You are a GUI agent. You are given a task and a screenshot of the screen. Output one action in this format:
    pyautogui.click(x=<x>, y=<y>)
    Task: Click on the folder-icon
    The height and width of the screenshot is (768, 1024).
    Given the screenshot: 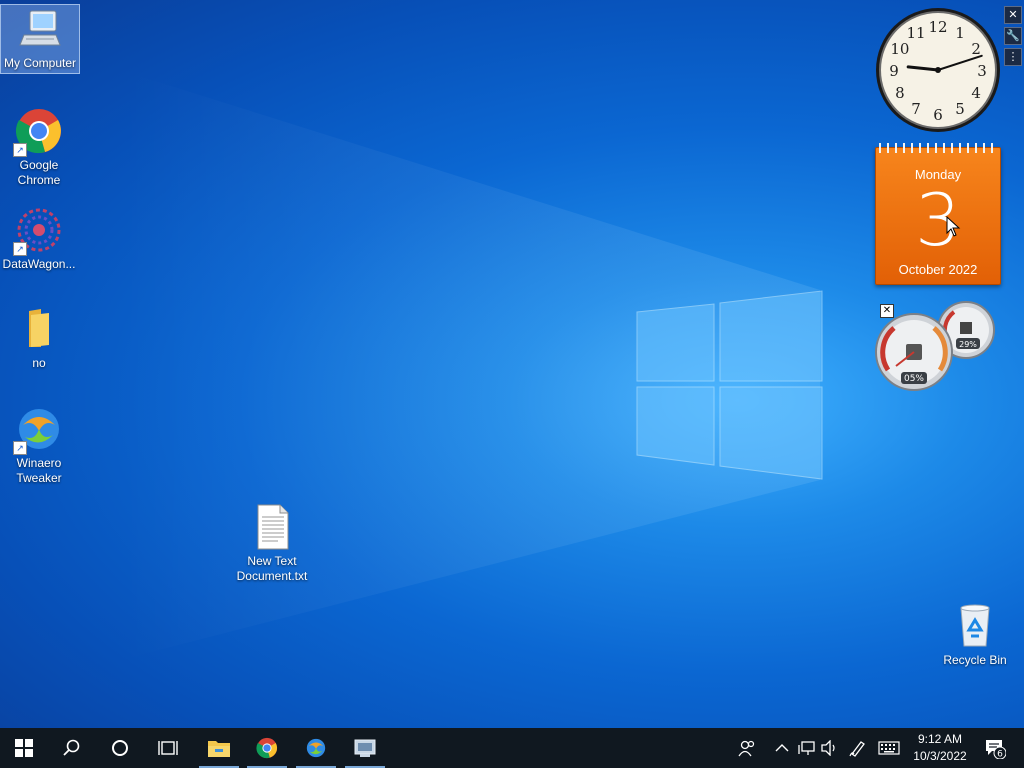 What is the action you would take?
    pyautogui.click(x=39, y=329)
    